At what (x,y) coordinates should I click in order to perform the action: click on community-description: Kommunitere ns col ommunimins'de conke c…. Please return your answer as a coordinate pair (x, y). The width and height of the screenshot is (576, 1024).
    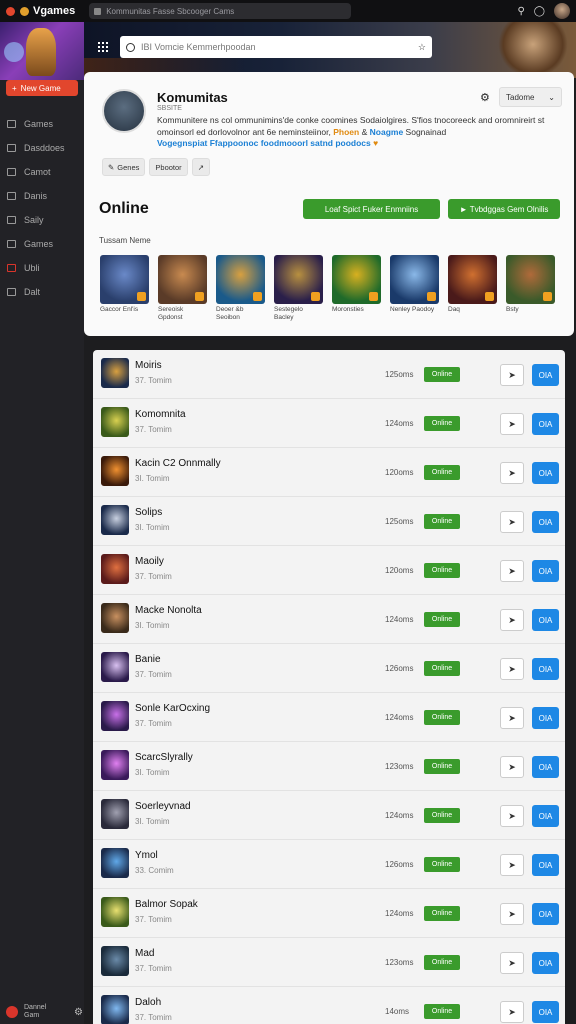
    Looking at the image, I should click on (357, 126).